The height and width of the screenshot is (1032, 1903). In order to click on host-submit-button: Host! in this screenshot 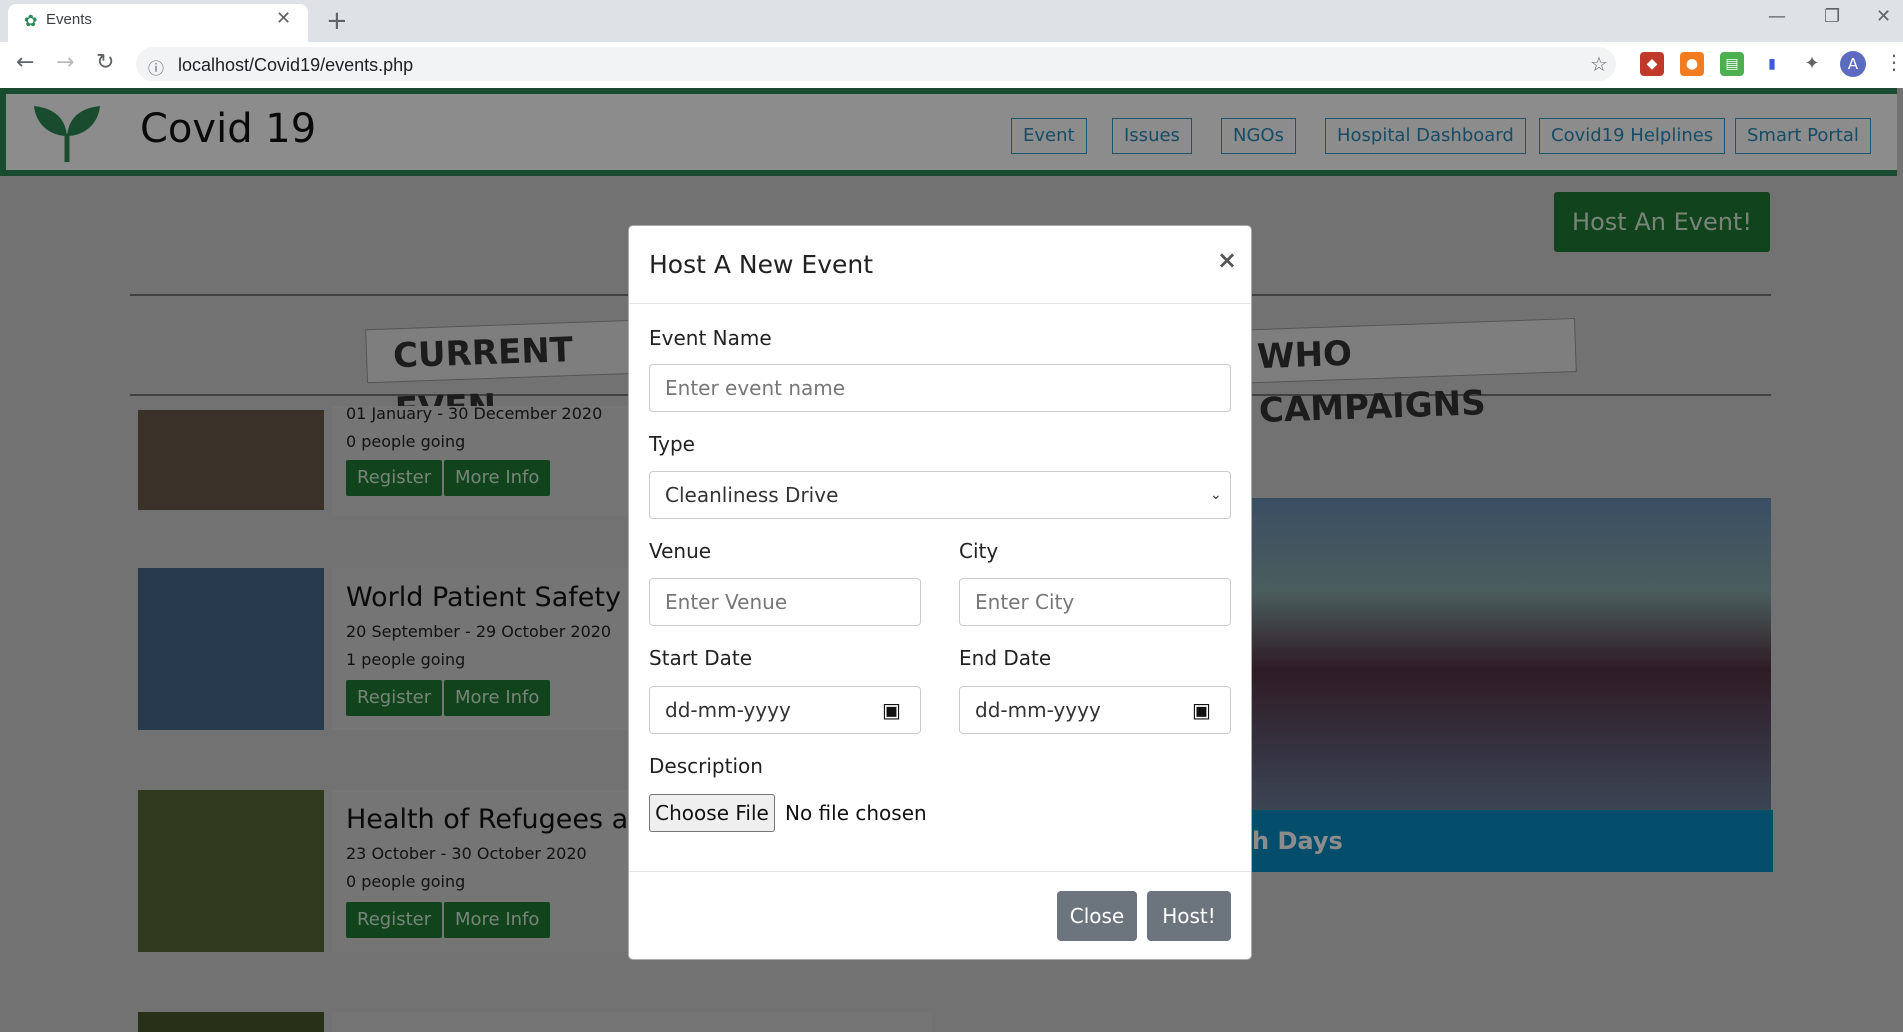, I will do `click(1189, 916)`.